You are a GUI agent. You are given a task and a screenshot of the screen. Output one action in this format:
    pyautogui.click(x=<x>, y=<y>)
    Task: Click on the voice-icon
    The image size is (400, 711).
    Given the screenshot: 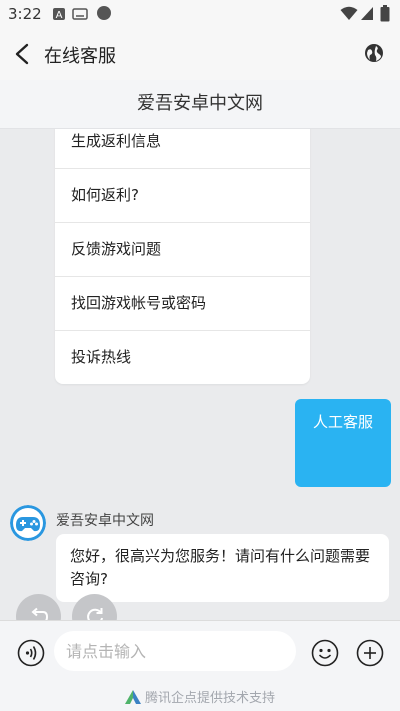 What is the action you would take?
    pyautogui.click(x=31, y=653)
    